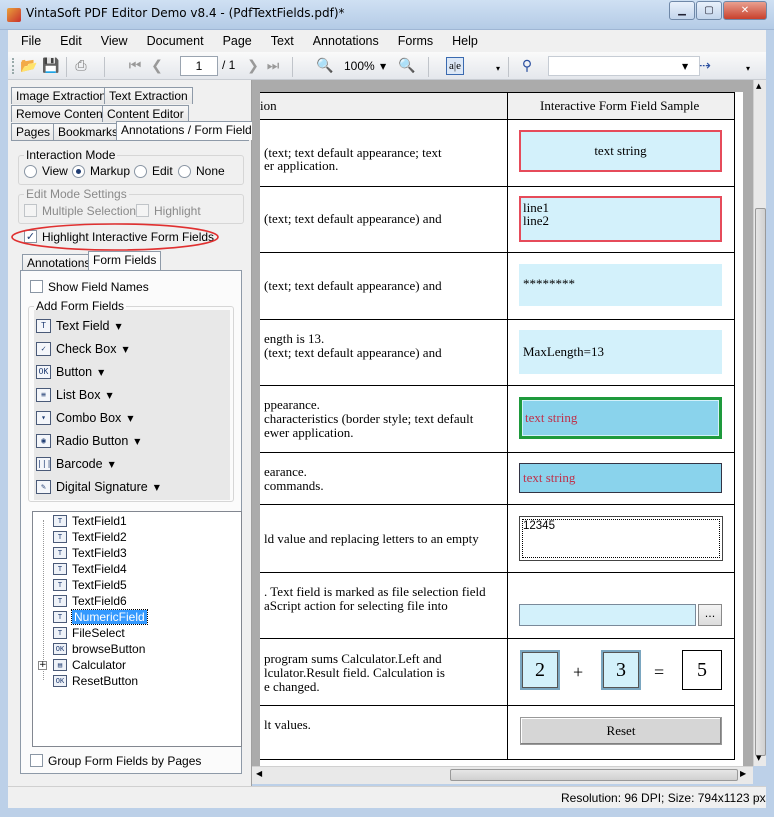 The height and width of the screenshot is (817, 774). I want to click on text-field-icon: T, so click(60, 521).